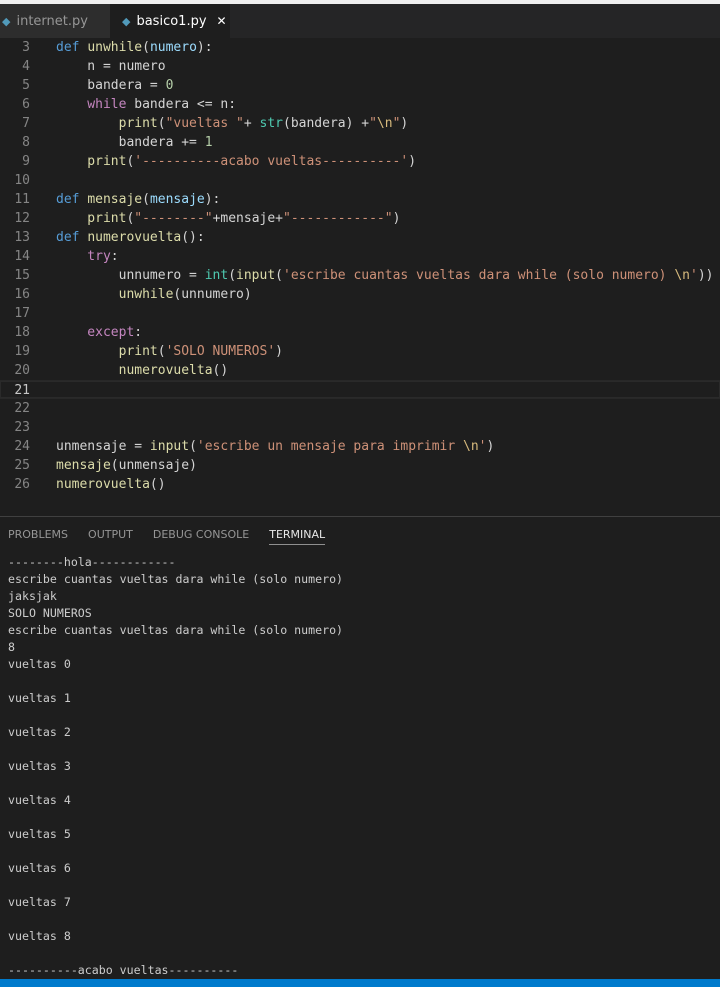 The width and height of the screenshot is (720, 987). Describe the element at coordinates (694, 275) in the screenshot. I see `code-token: '` at that location.